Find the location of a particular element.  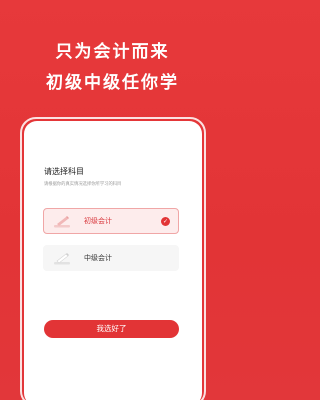

option-intermediate-accounting: 中级会计 is located at coordinates (111, 258).